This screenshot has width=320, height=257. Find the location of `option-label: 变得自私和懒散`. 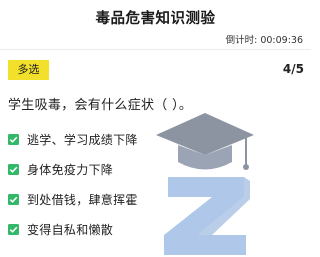

option-label: 变得自私和懒散 is located at coordinates (70, 229).